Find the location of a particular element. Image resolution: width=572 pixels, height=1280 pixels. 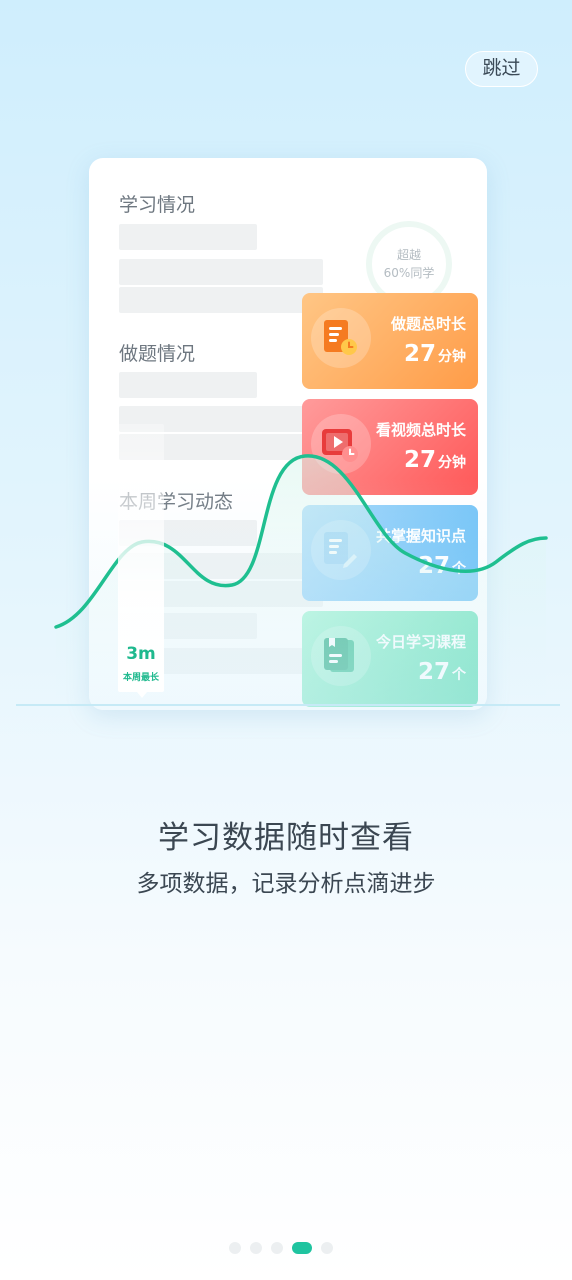

document-pen-icon is located at coordinates (340, 550).